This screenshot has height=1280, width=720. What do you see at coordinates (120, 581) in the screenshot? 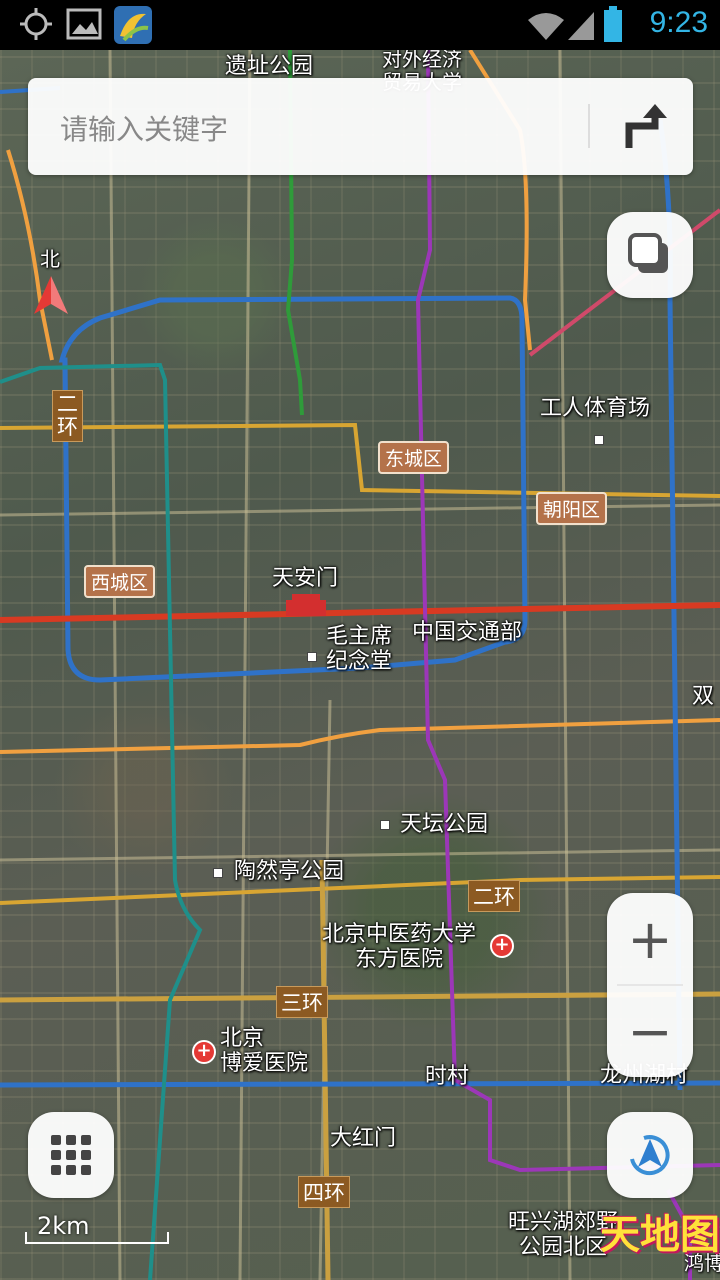
I see `district-badge-xicheng: 西城区` at bounding box center [120, 581].